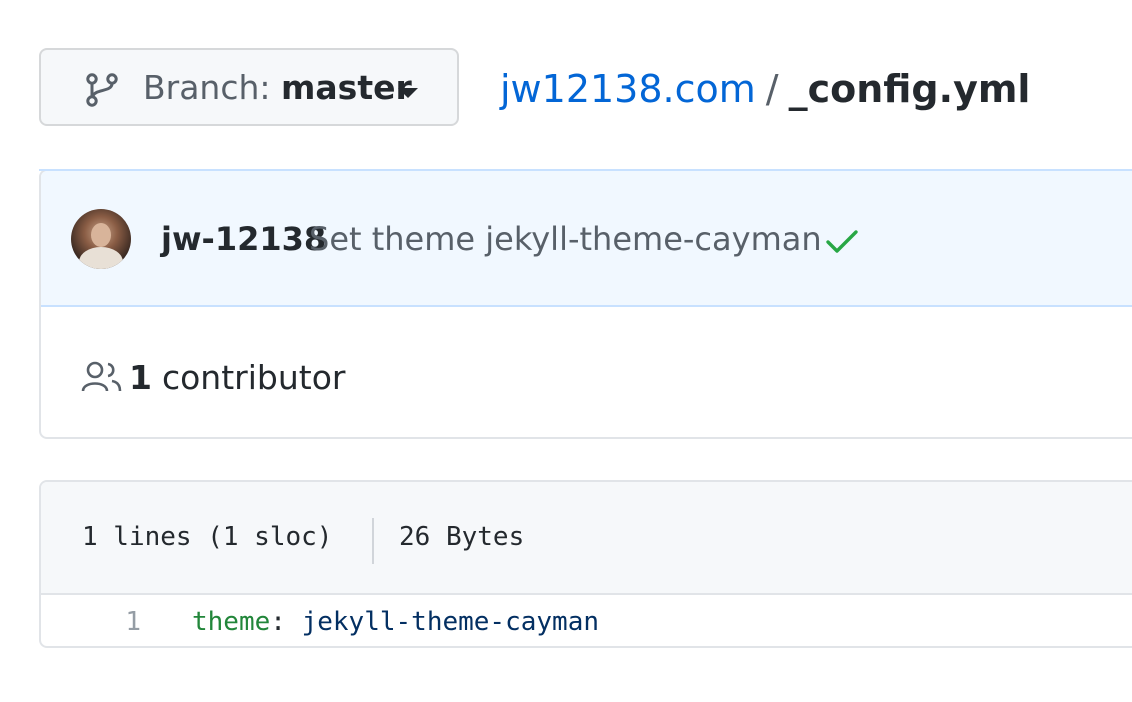 Image resolution: width=1132 pixels, height=702 pixels. Describe the element at coordinates (91, 622) in the screenshot. I see `line-number: 1` at that location.